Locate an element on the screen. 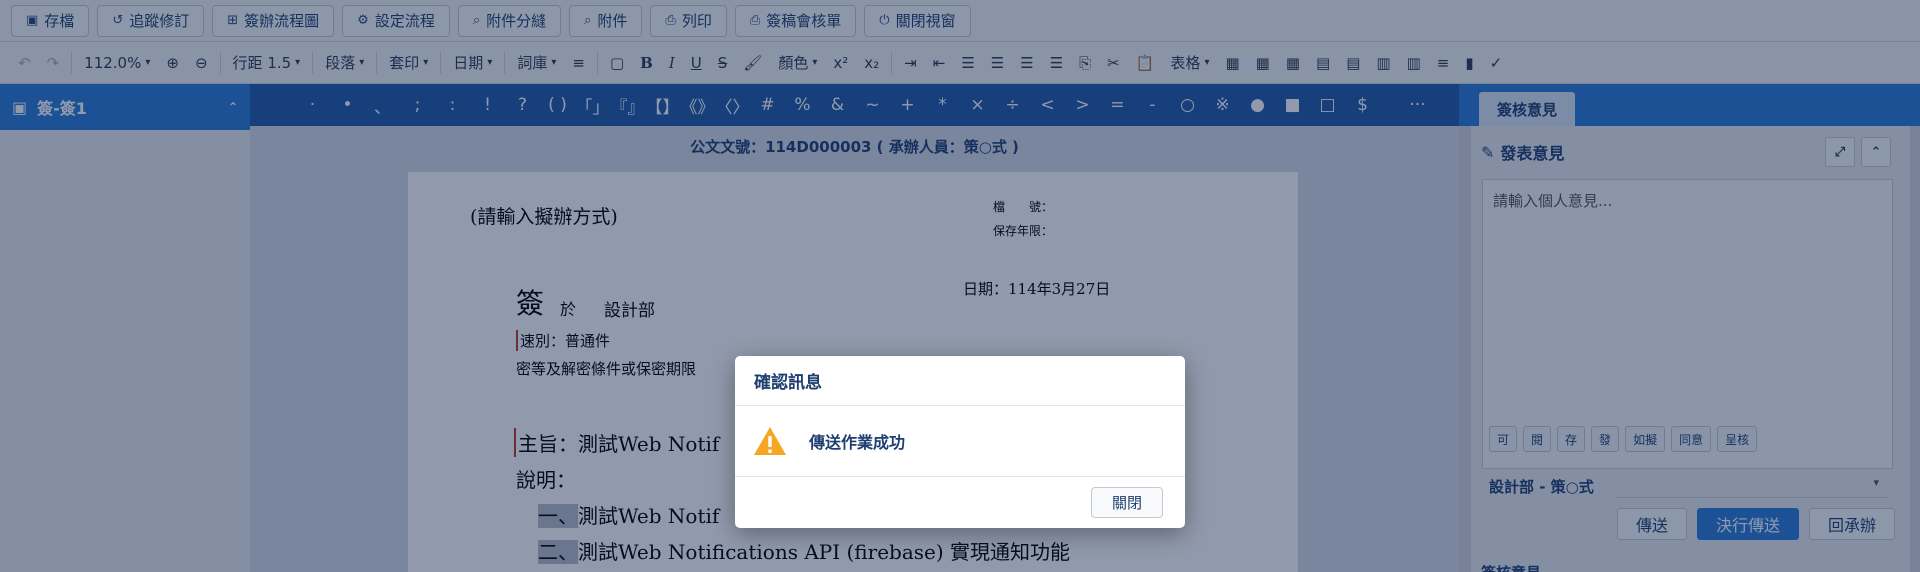 This screenshot has width=1920, height=572. dialog-footer: 關閉 is located at coordinates (960, 502).